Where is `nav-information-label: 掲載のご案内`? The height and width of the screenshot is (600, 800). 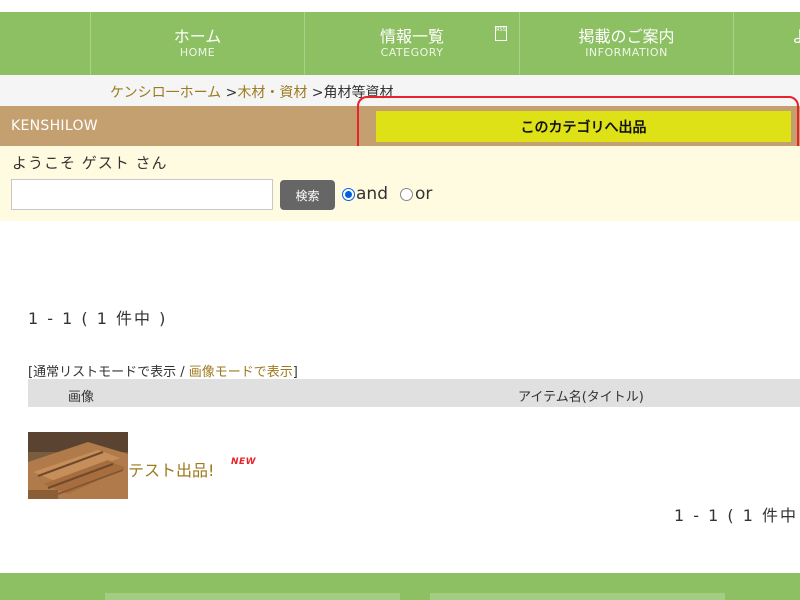
nav-information-label: 掲載のご案内 is located at coordinates (626, 36).